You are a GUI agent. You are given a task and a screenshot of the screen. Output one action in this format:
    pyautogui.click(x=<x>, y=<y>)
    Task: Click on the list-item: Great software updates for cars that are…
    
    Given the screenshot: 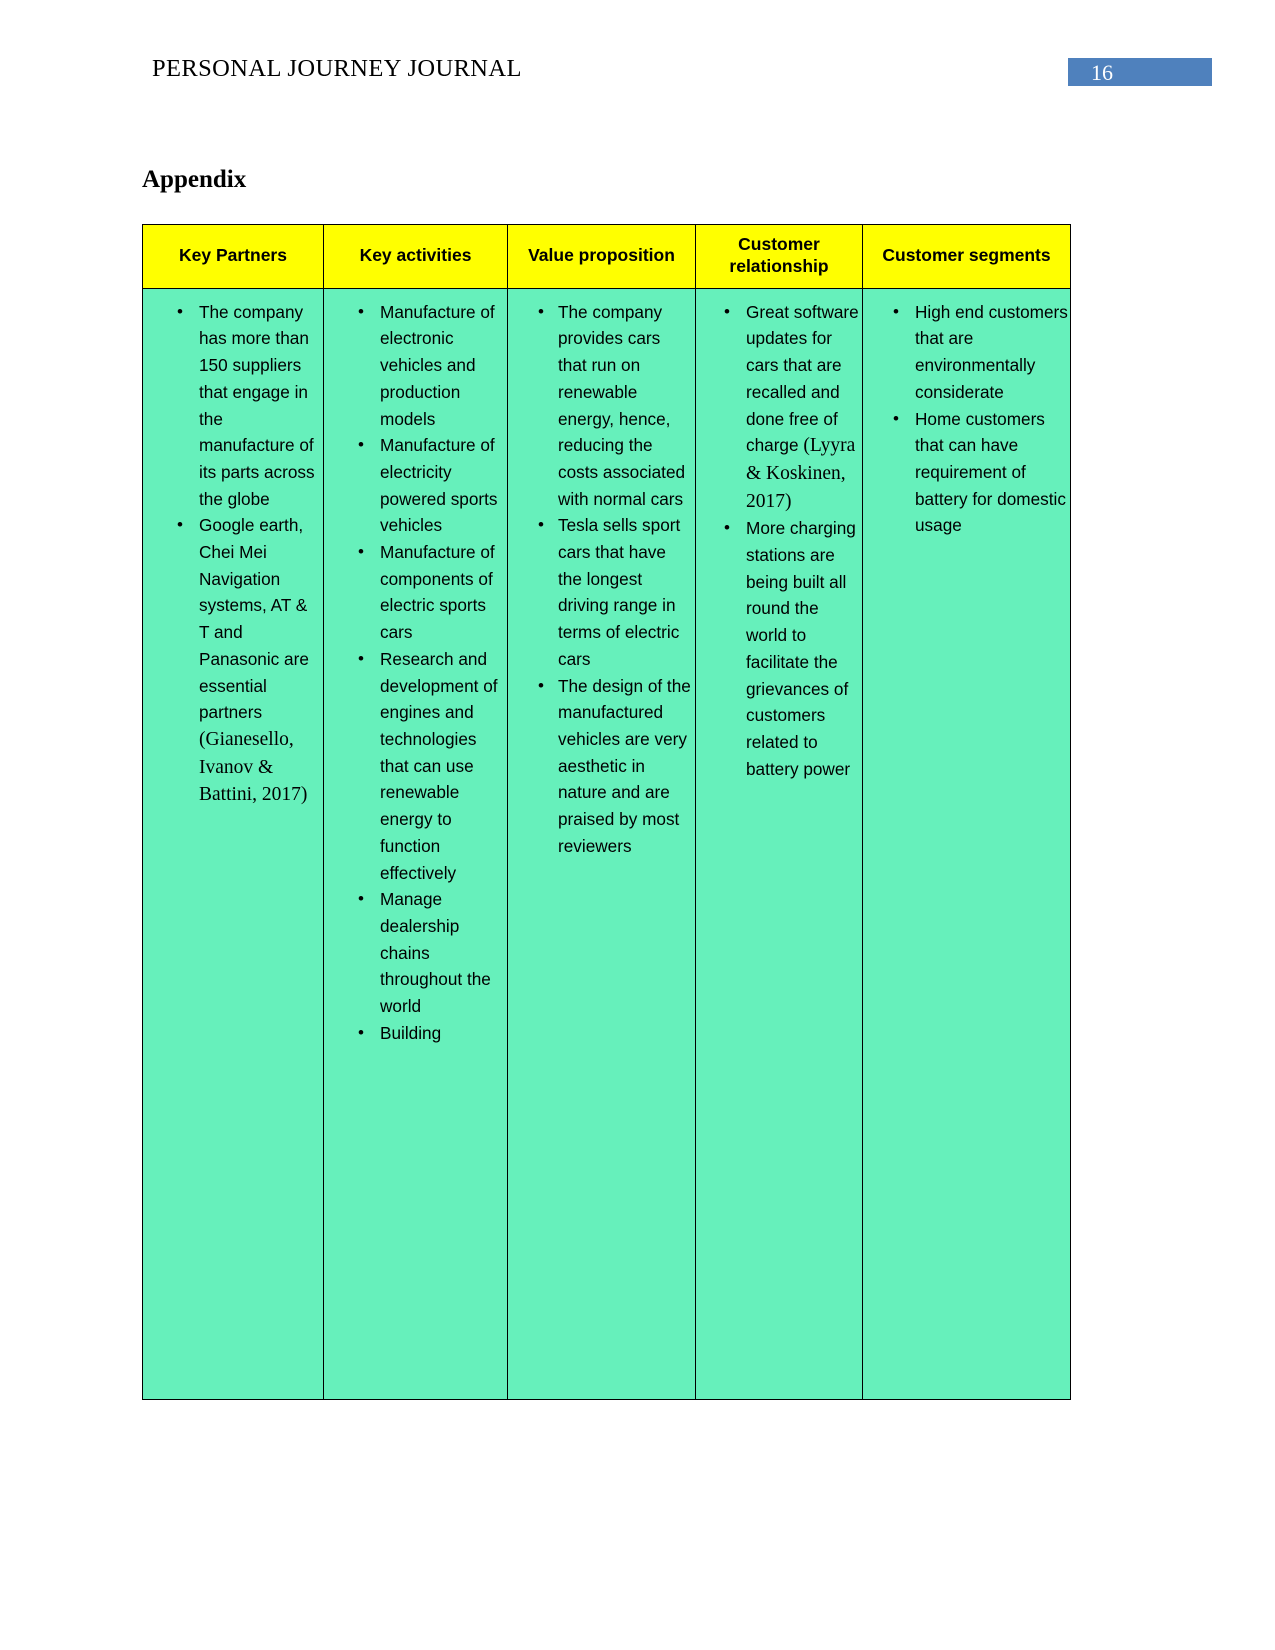 What is the action you would take?
    pyautogui.click(x=778, y=407)
    